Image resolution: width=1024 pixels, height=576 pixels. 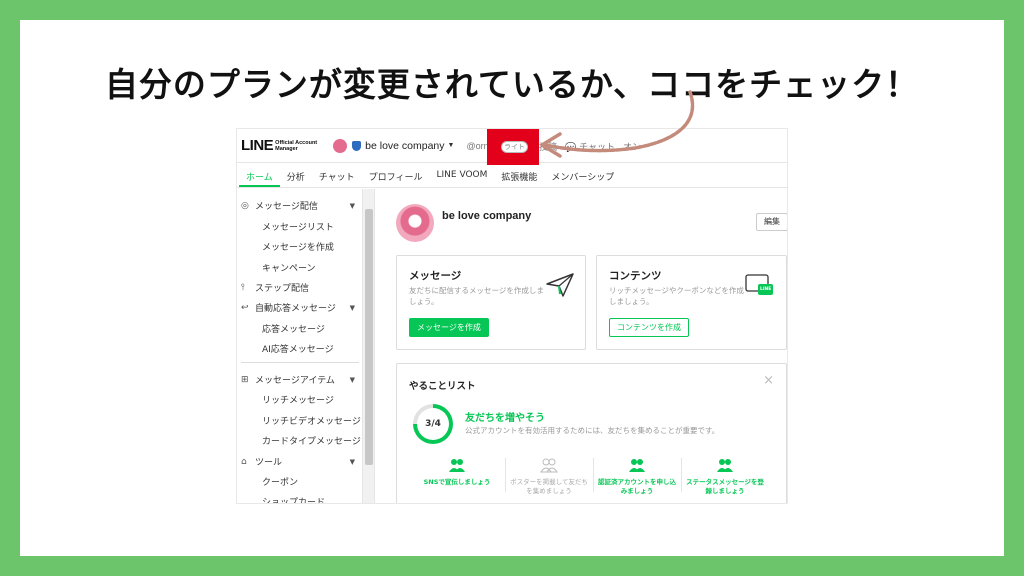 What do you see at coordinates (637, 477) in the screenshot?
I see `step-verified: 認証済アカウントを申し込 みましょう` at bounding box center [637, 477].